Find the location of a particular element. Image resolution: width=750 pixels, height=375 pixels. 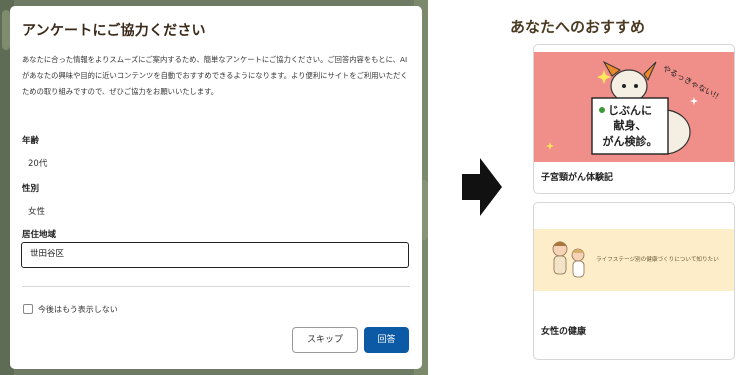

dont-show-again-label: 今後はもう表示しない is located at coordinates (78, 309).